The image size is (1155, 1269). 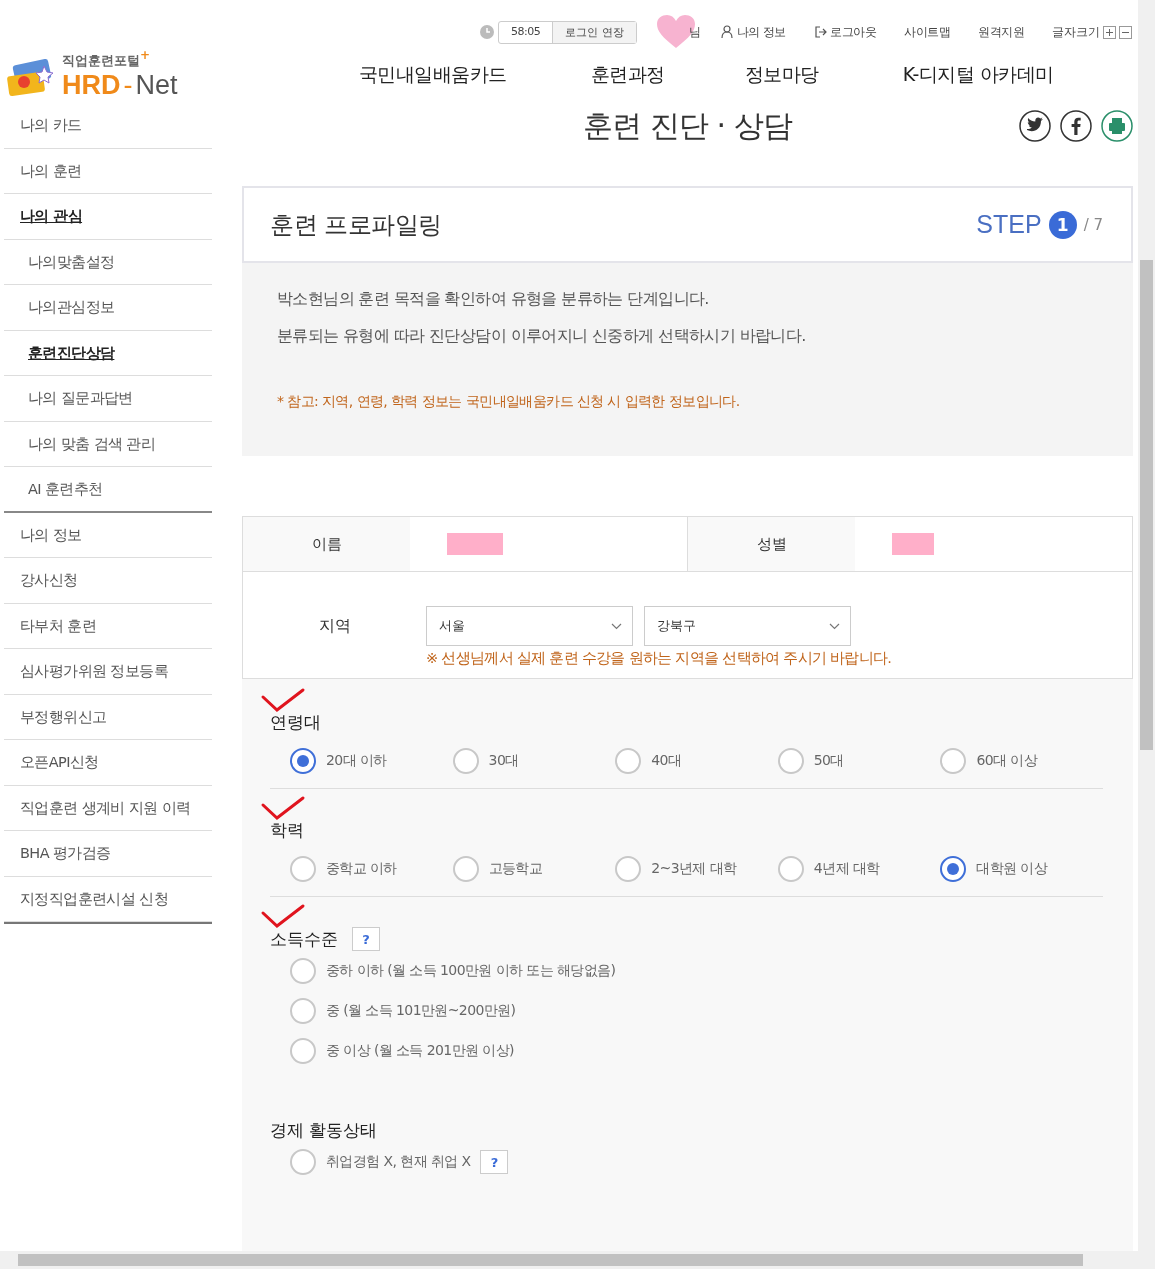 What do you see at coordinates (694, 869) in the screenshot?
I see `option-label: 2~3년제 대학` at bounding box center [694, 869].